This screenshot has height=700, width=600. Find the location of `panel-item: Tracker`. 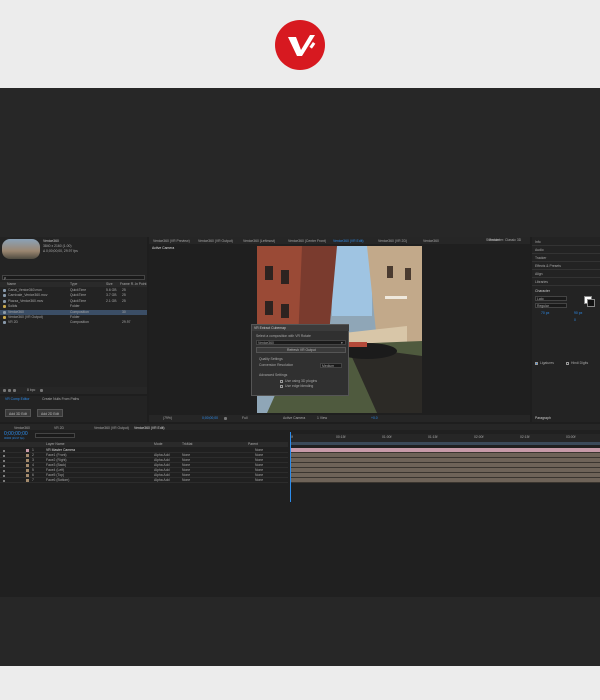

panel-item: Tracker is located at coordinates (566, 258).